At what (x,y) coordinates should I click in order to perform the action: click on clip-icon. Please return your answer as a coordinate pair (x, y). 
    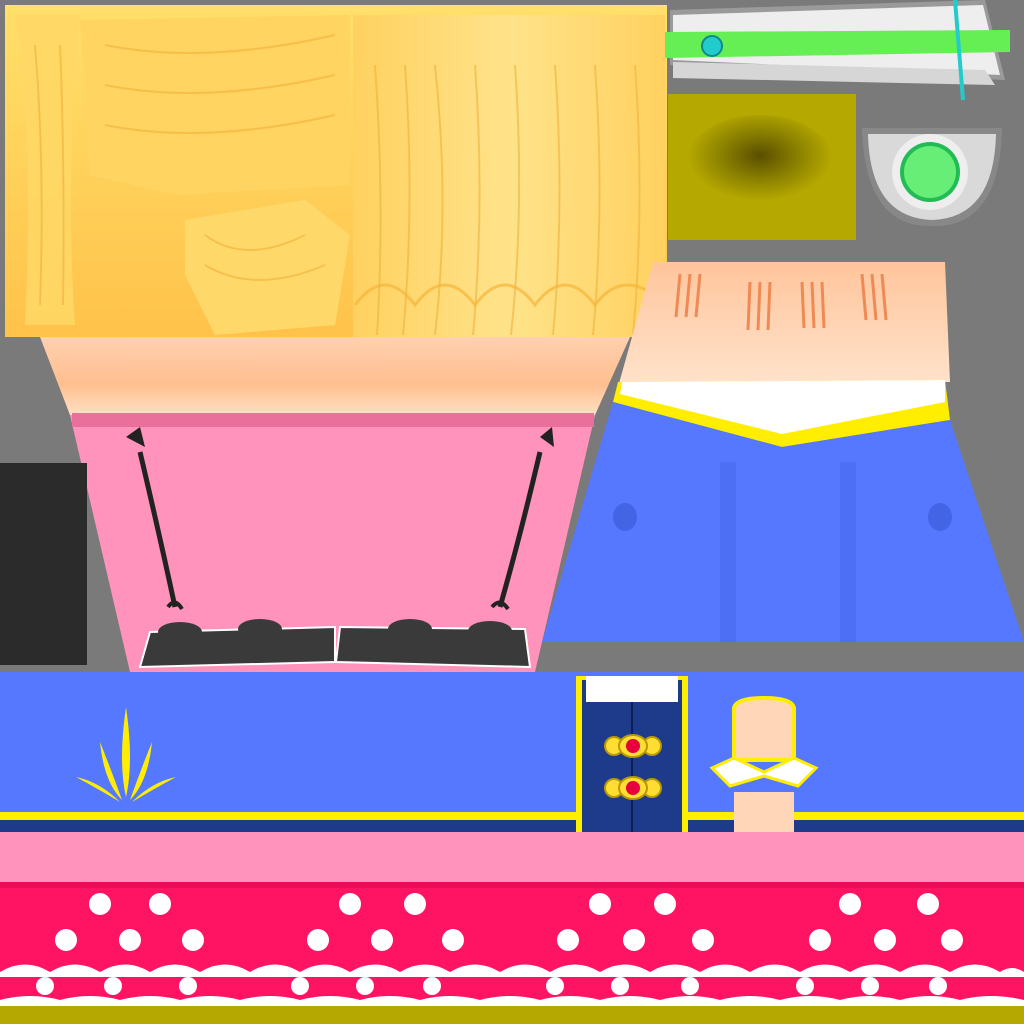
    Looking at the image, I should click on (837, 50).